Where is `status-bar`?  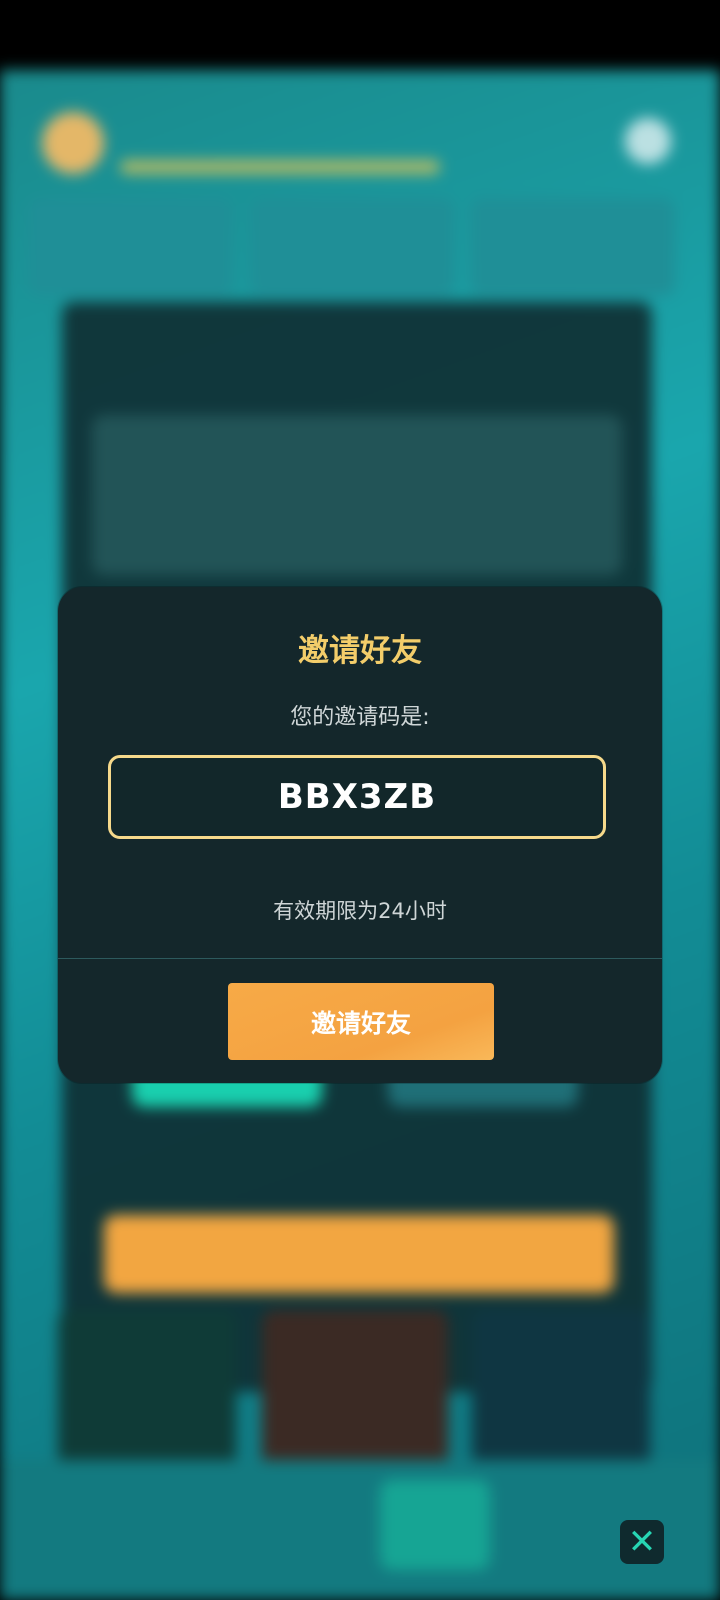
status-bar is located at coordinates (360, 35).